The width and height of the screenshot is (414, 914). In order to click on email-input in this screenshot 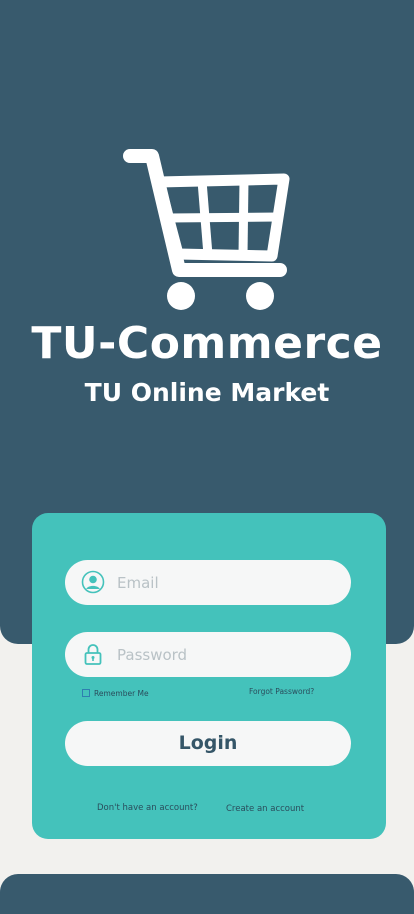, I will do `click(227, 582)`.